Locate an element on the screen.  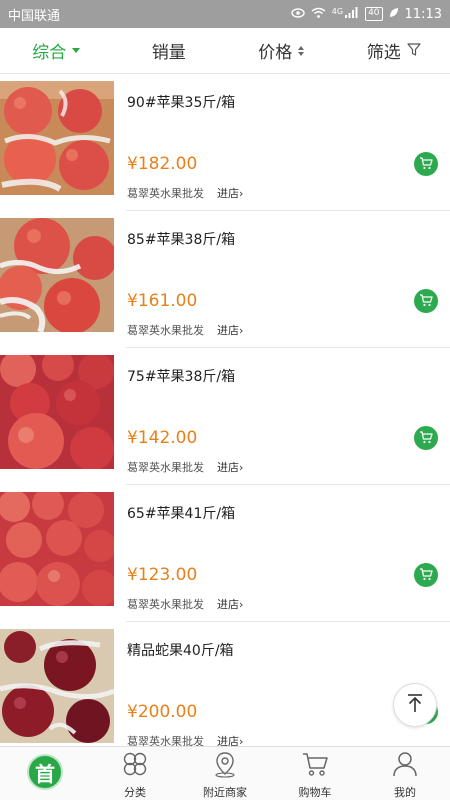
product-title: 90#苹果35斤/箱 is located at coordinates (181, 102).